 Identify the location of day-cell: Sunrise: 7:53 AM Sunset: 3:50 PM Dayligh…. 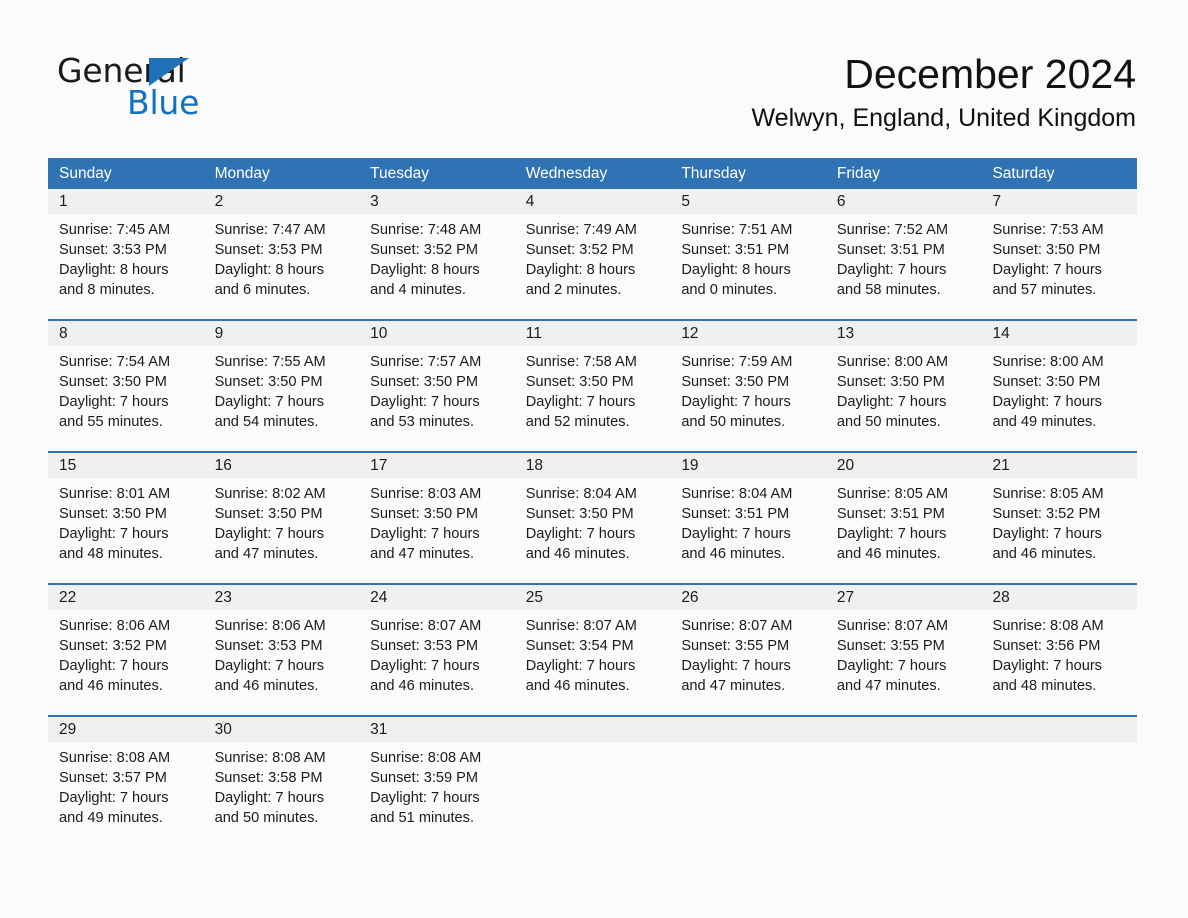
(1059, 261).